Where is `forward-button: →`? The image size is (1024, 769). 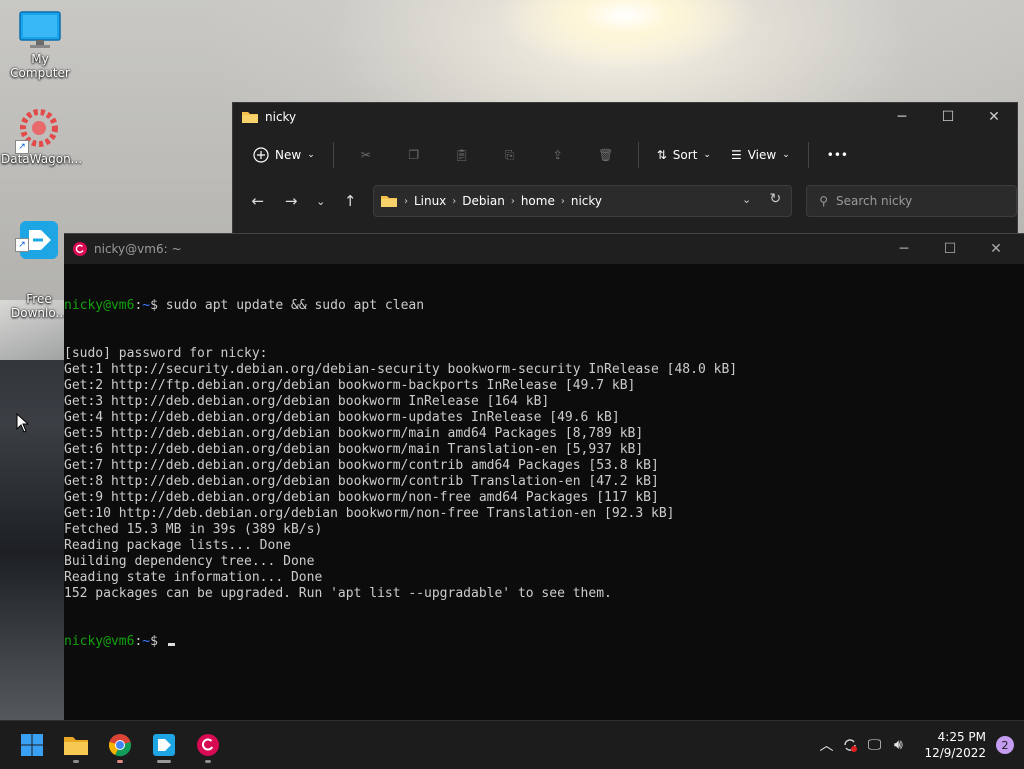 forward-button: → is located at coordinates (290, 201).